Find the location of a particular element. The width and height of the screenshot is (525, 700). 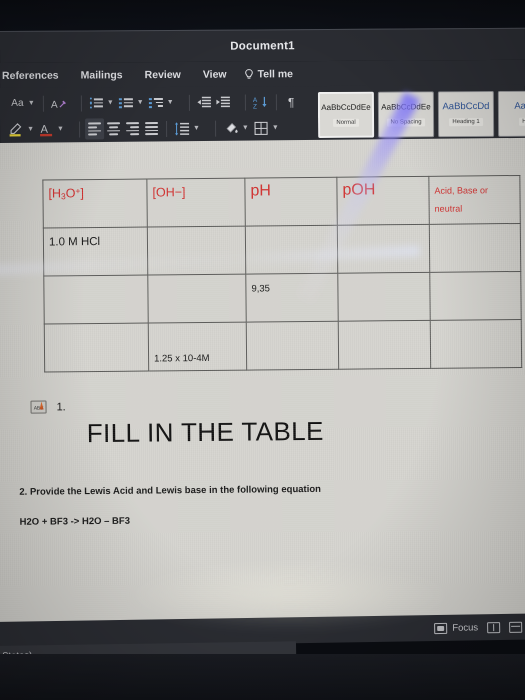

table-cell: pH is located at coordinates (291, 202).